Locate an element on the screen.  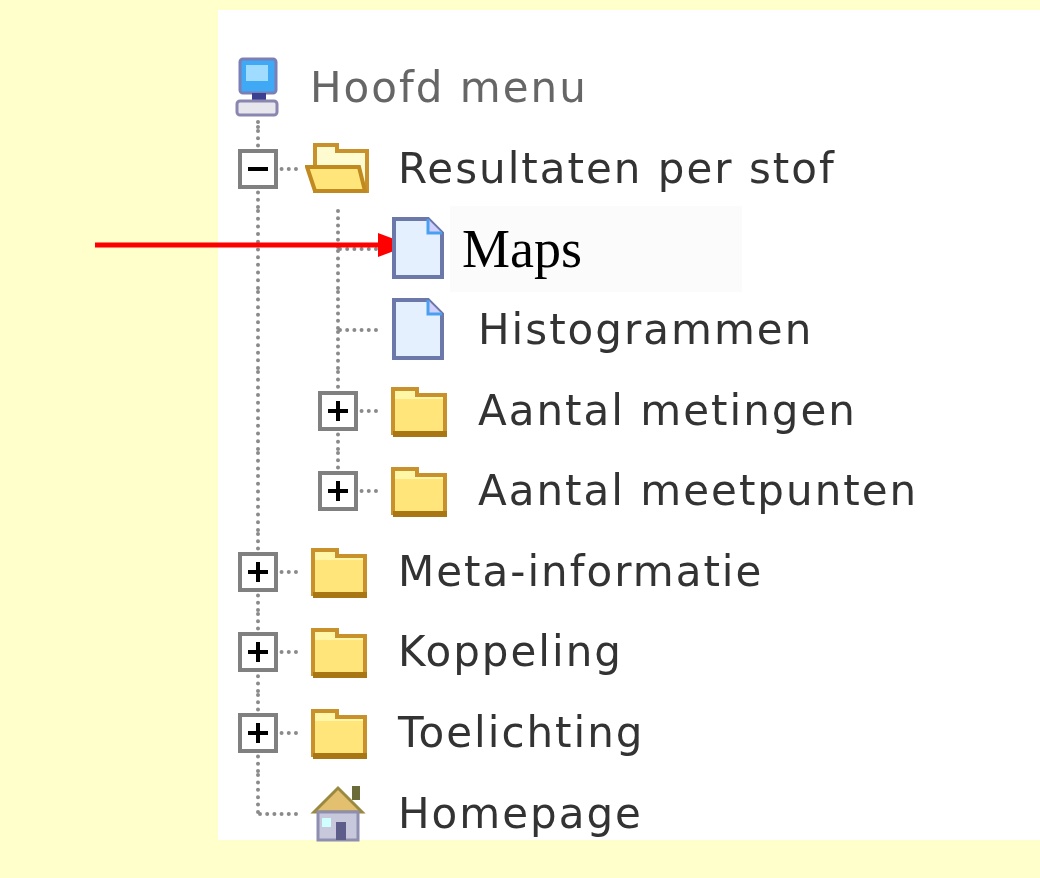
tree-item: Maps is located at coordinates (596, 249).